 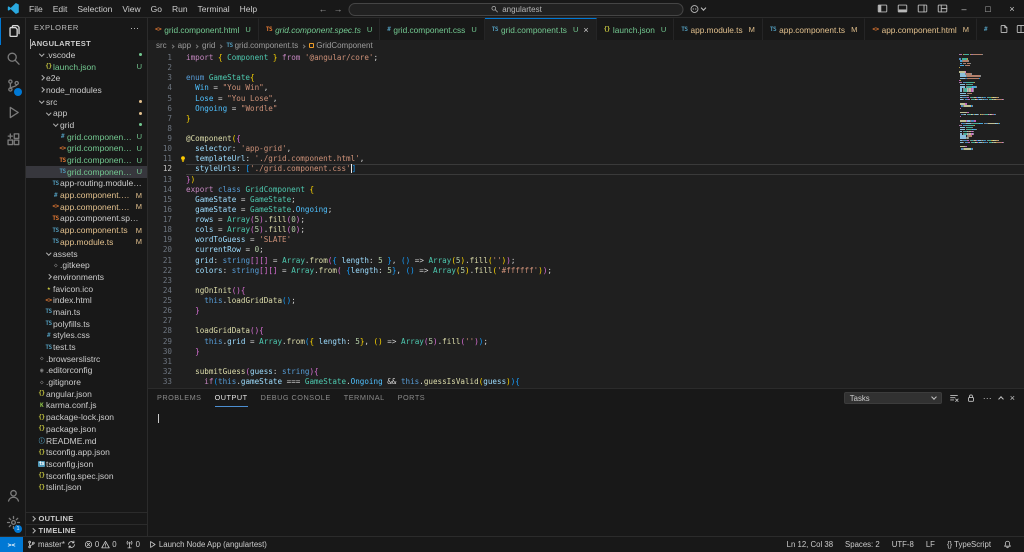 What do you see at coordinates (86, 125) in the screenshot?
I see `tree-item-grid: grid` at bounding box center [86, 125].